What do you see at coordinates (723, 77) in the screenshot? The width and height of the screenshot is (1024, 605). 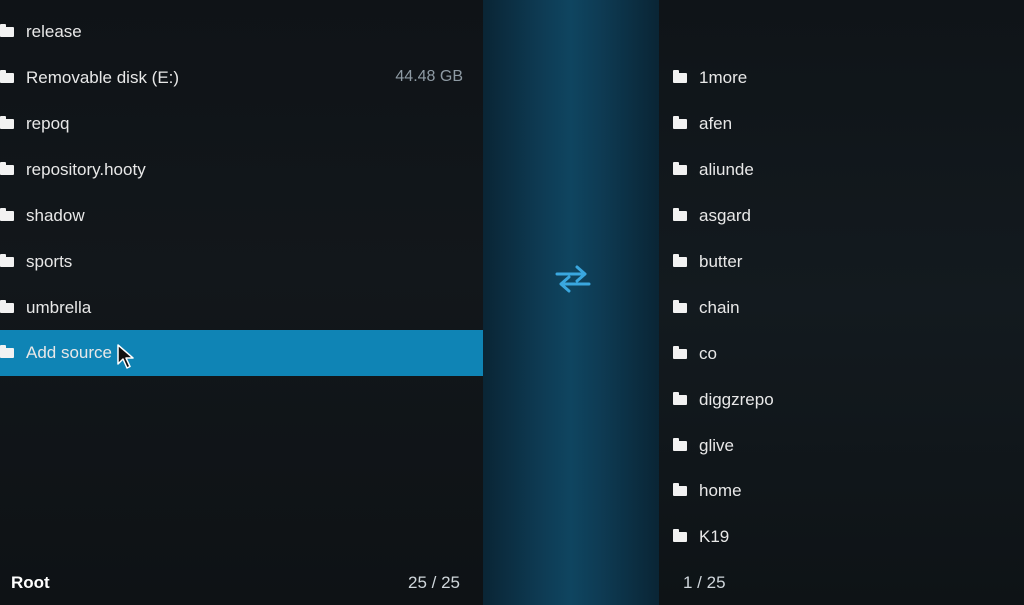 I see `list-item-label: 1more` at bounding box center [723, 77].